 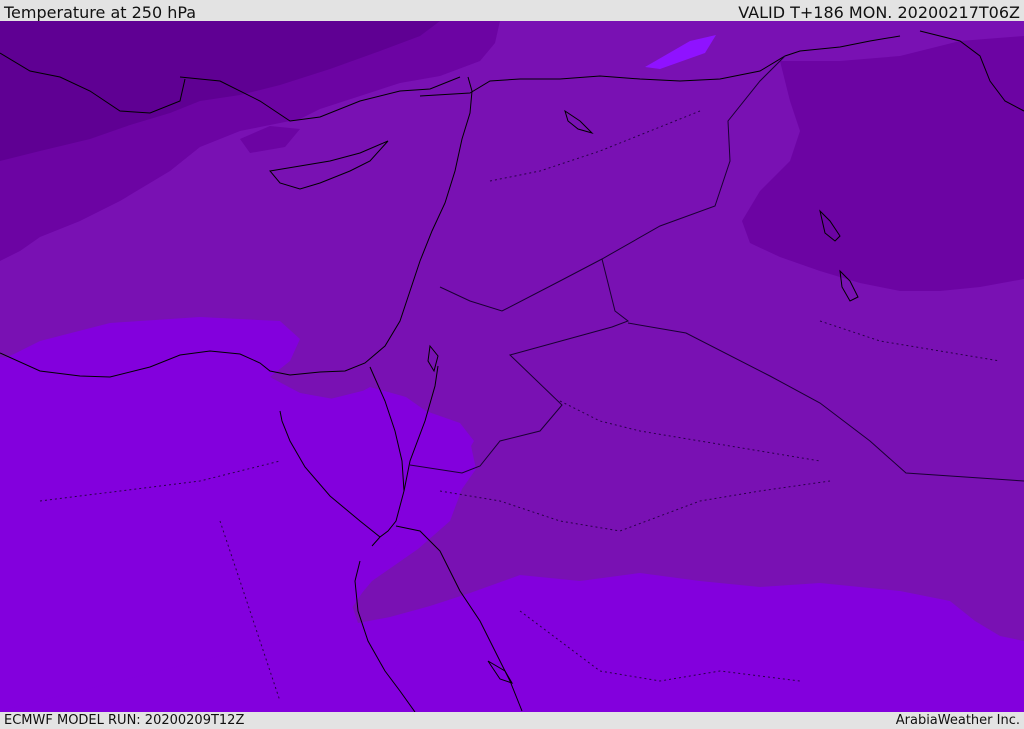 What do you see at coordinates (100, 12) in the screenshot?
I see `map-title: Temperature at 250 hPa` at bounding box center [100, 12].